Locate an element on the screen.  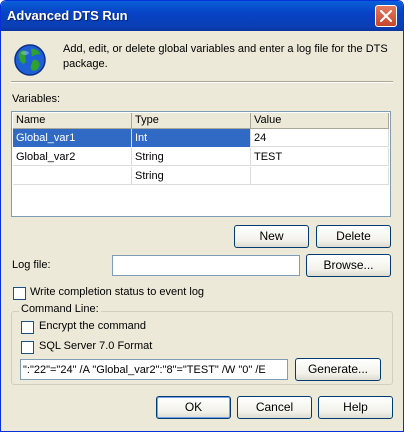
log-file-input is located at coordinates (206, 265).